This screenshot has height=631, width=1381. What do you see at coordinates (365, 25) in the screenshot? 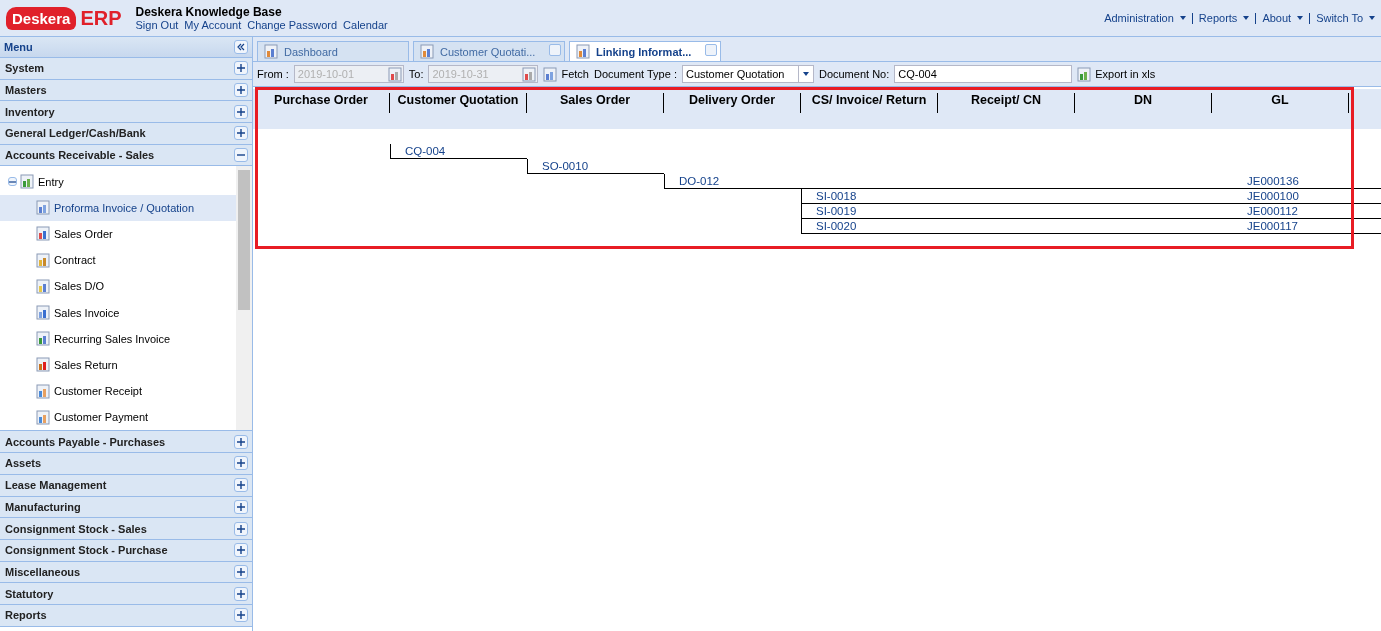
I see `header-link: Calendar` at bounding box center [365, 25].